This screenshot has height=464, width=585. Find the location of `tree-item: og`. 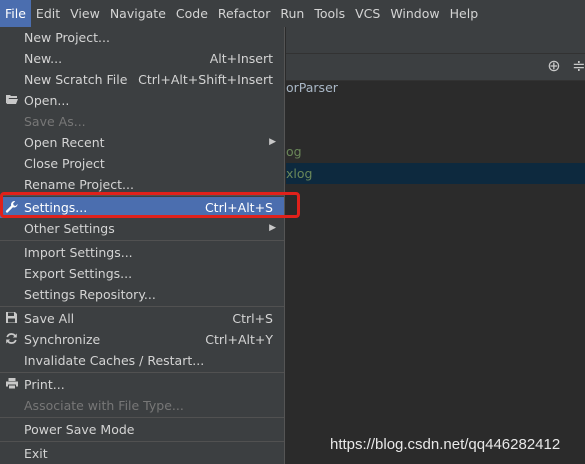

tree-item: og is located at coordinates (294, 151).